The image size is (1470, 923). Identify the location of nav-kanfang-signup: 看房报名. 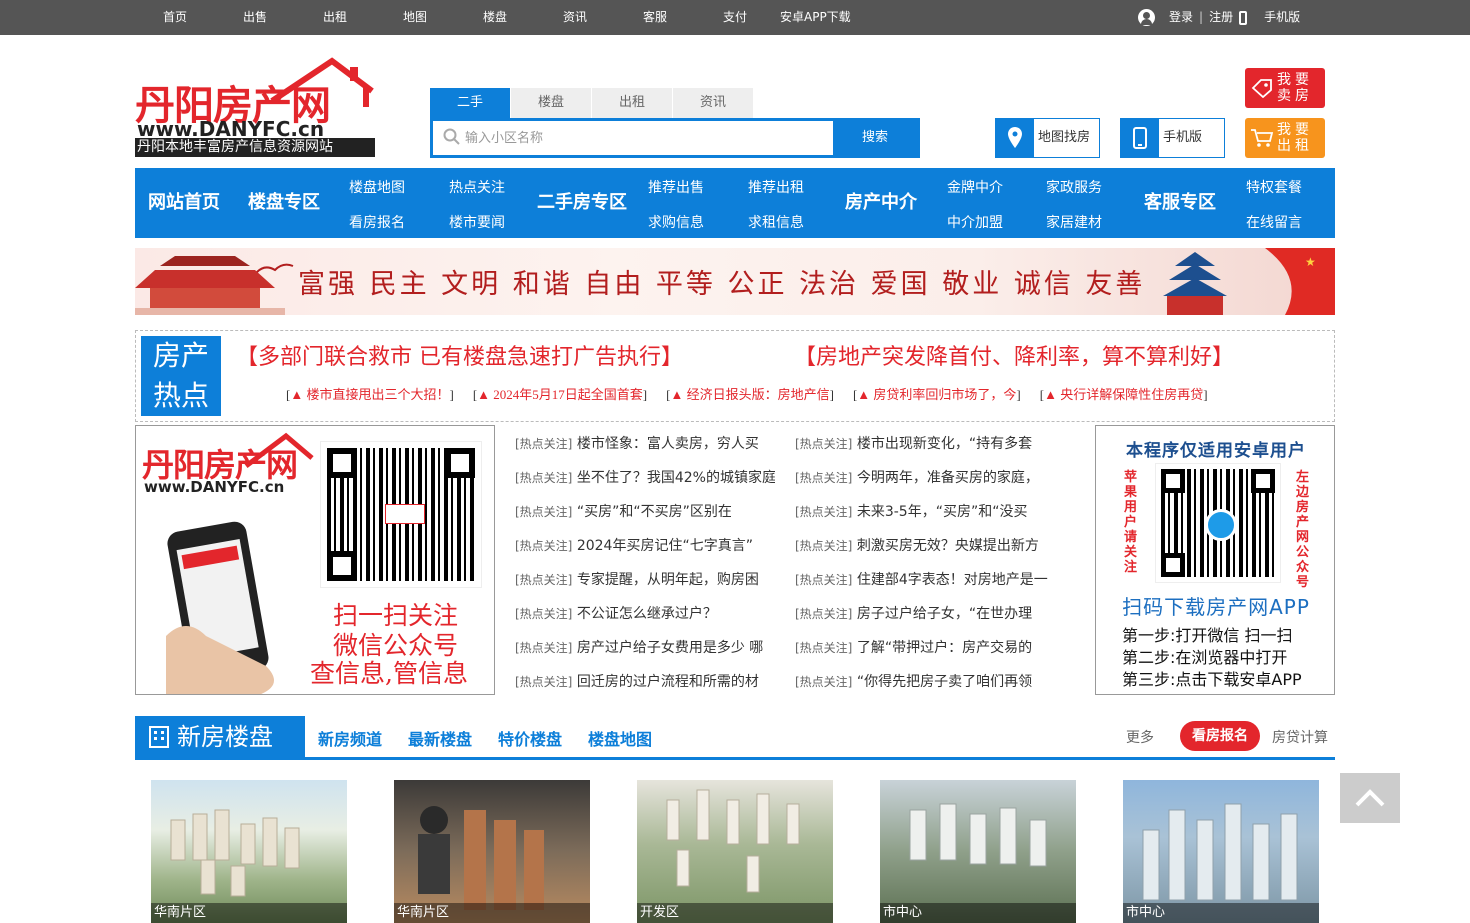
(377, 222).